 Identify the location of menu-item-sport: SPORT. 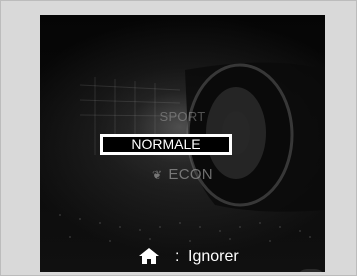
(182, 116).